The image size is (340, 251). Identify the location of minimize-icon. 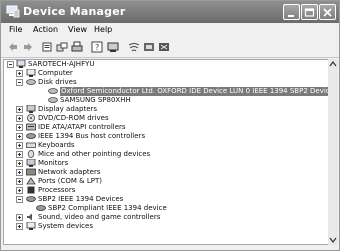
(291, 16).